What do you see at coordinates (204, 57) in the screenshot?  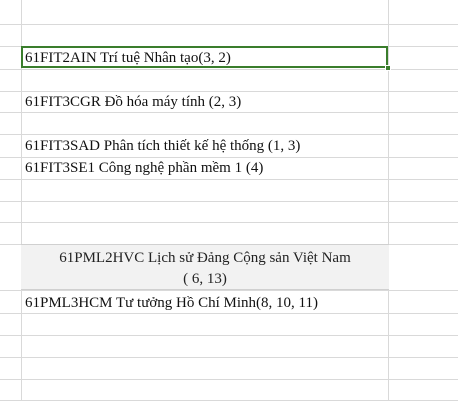 I see `active-cell-selection` at bounding box center [204, 57].